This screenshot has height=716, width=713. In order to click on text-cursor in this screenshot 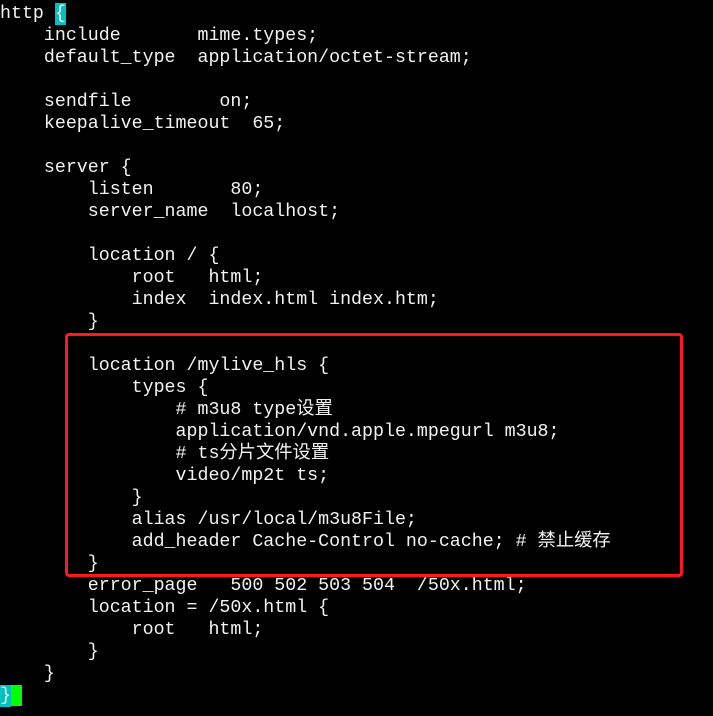, I will do `click(16, 695)`.